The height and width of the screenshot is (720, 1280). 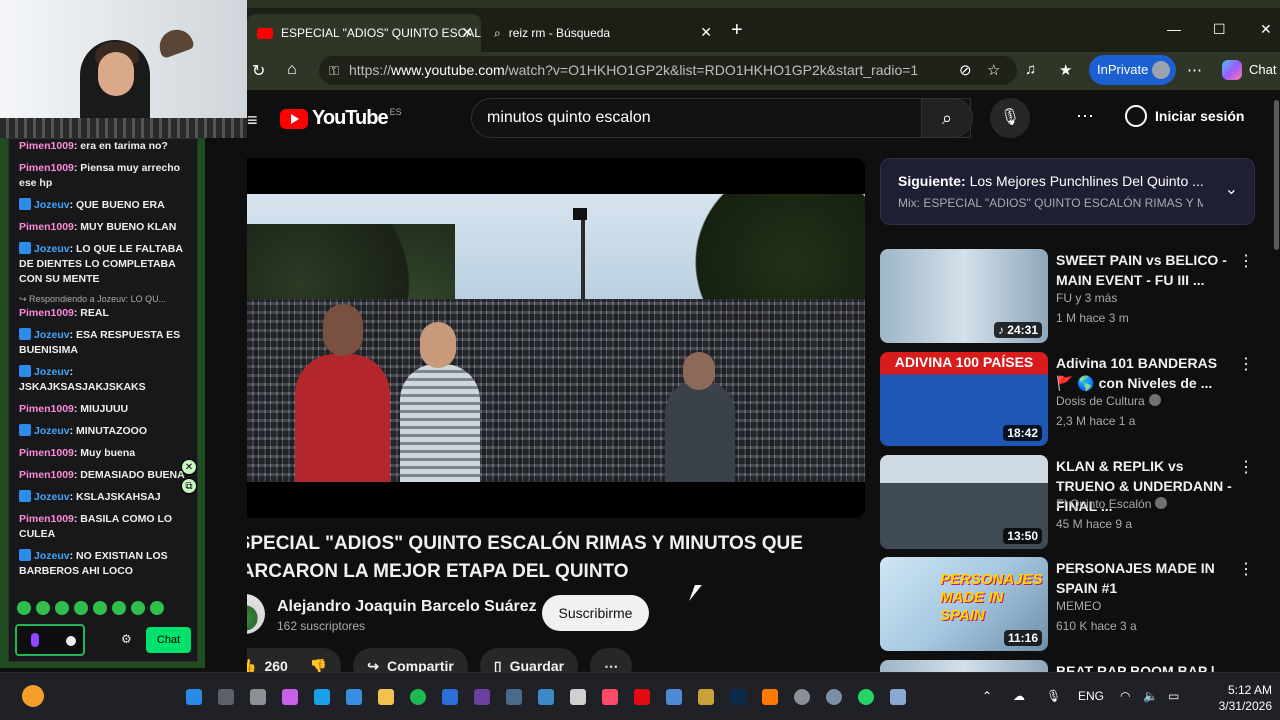 I want to click on site-info-icon: ⚿, so click(x=334, y=70).